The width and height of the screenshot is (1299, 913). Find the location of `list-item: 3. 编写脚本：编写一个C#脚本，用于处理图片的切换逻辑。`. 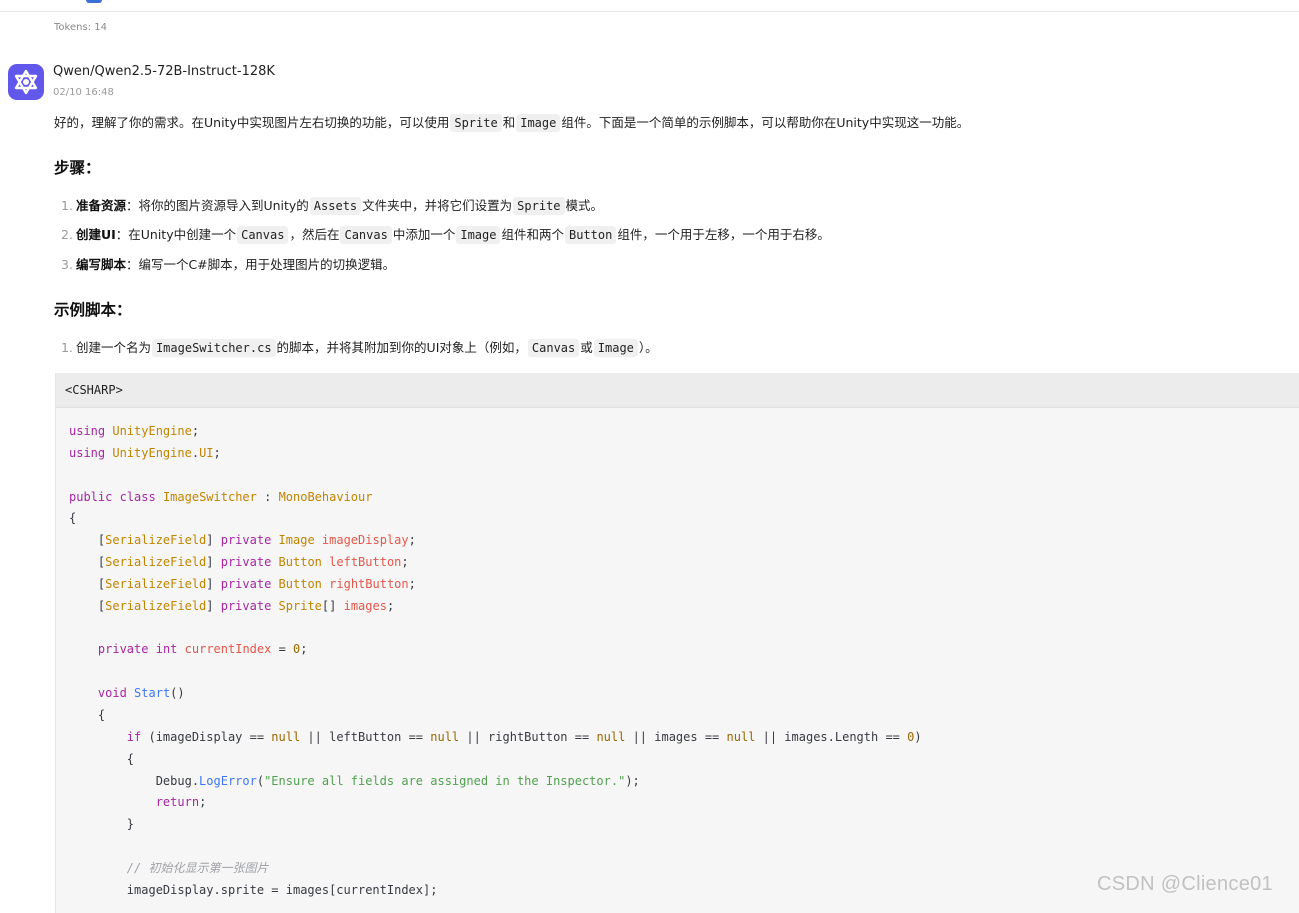

list-item: 3. 编写脚本：编写一个C#脚本，用于处理图片的切换逻辑。 is located at coordinates (228, 265).